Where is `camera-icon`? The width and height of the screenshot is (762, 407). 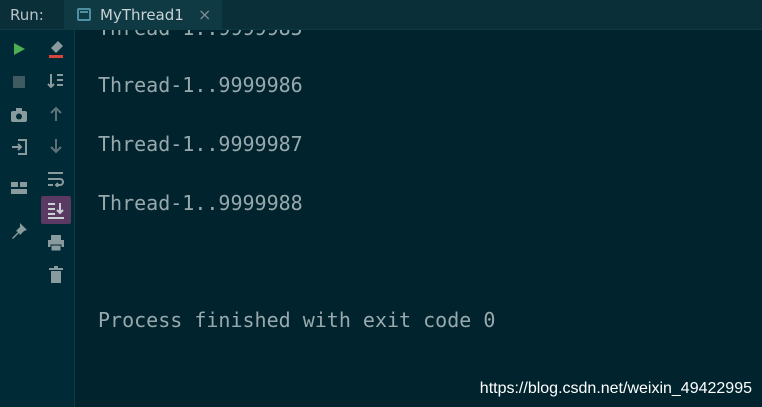
camera-icon is located at coordinates (19, 115).